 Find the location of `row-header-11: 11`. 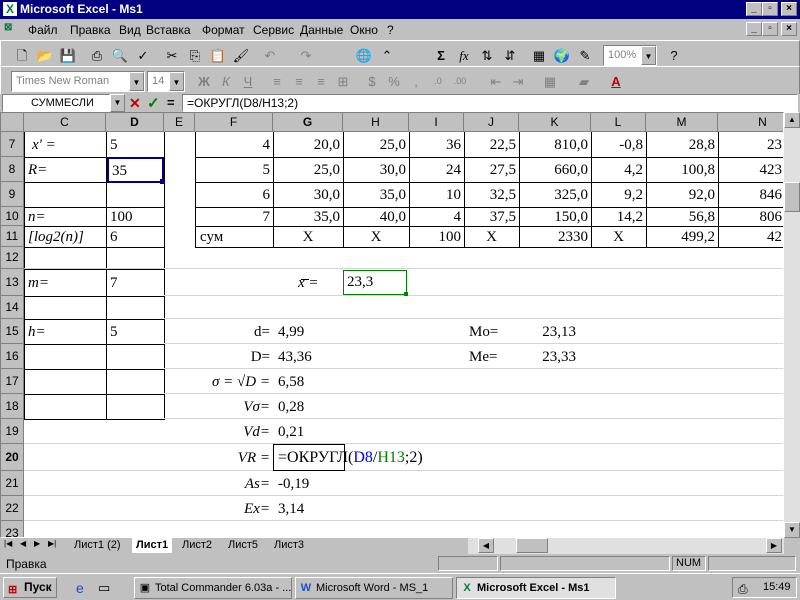

row-header-11: 11 is located at coordinates (12, 236).